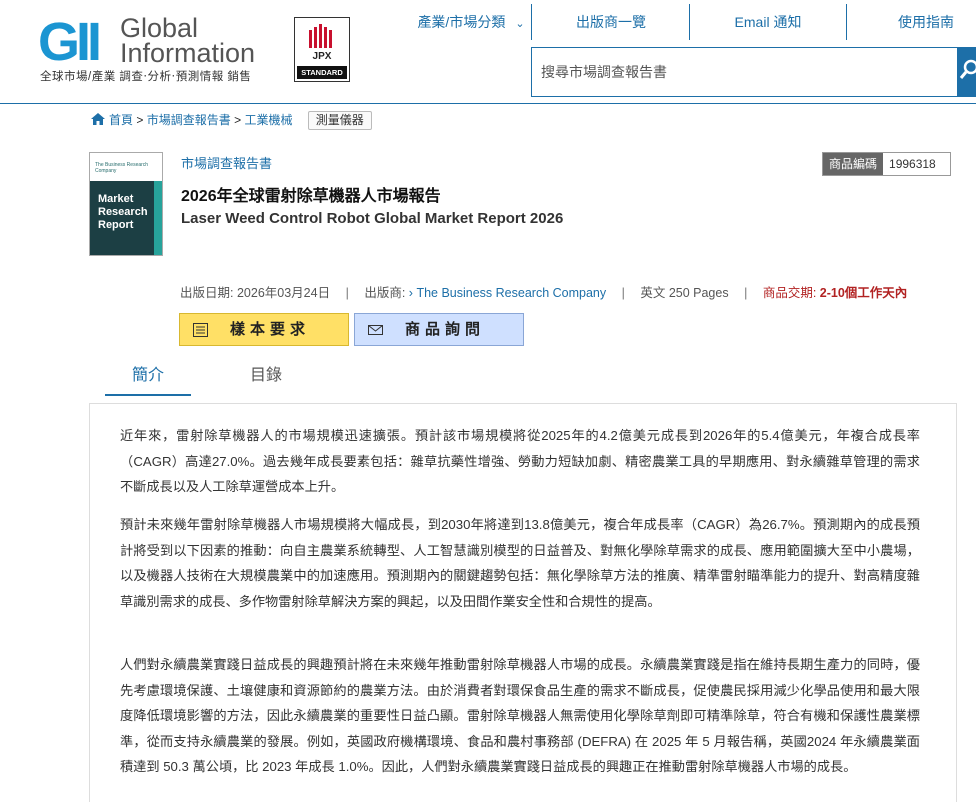 Image resolution: width=976 pixels, height=802 pixels. Describe the element at coordinates (70, 42) in the screenshot. I see `logo-mark: GII` at that location.